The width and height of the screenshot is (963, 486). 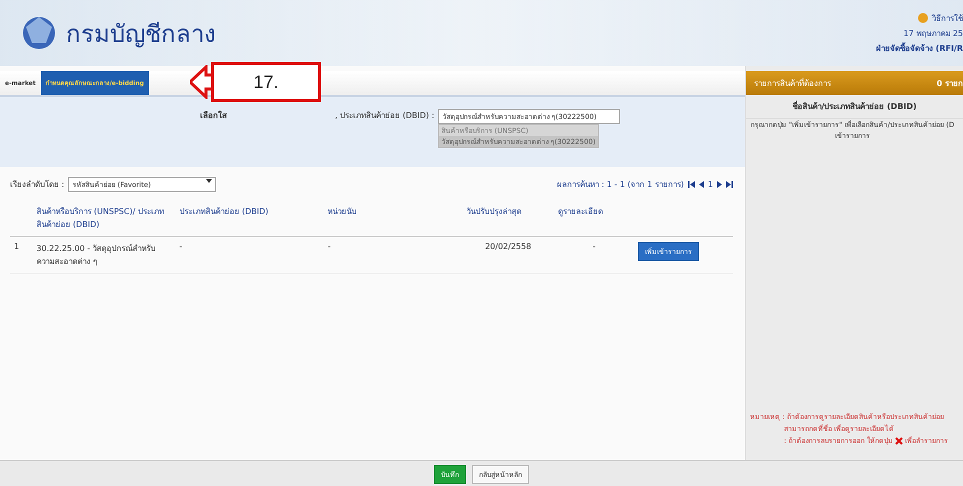 I want to click on column-header: สินค้าหรือบริการ (UNSPSC)/ ประเภทสินค้าย่อย (DBID), so click(x=100, y=218).